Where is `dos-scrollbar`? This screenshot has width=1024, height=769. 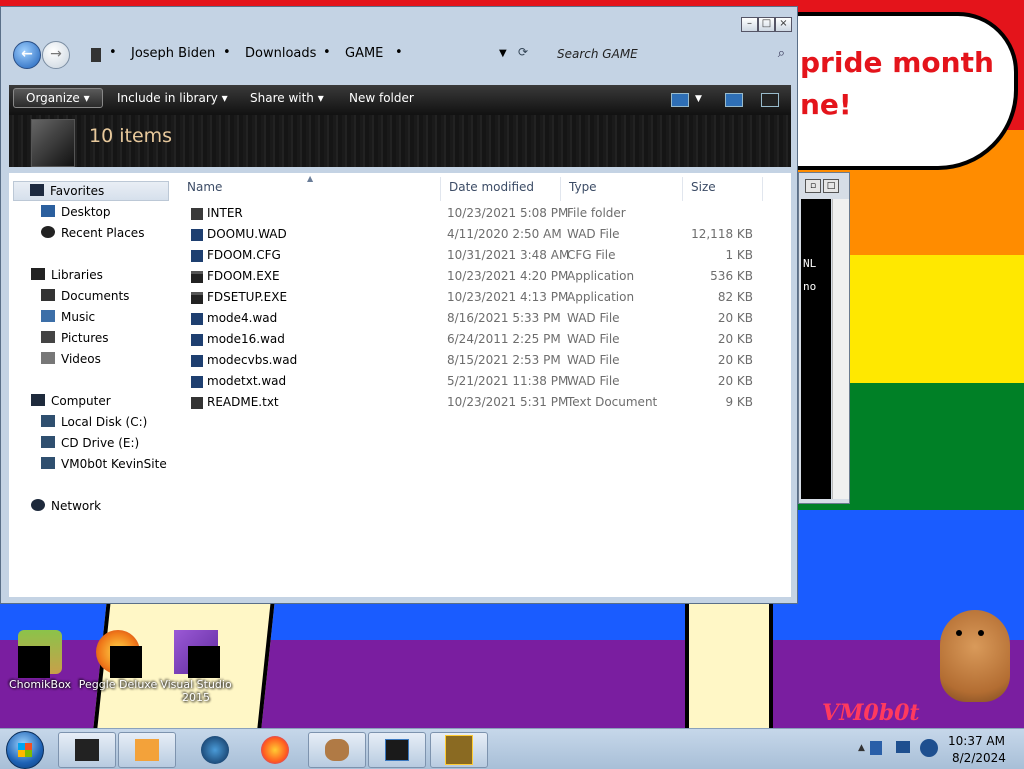 dos-scrollbar is located at coordinates (840, 349).